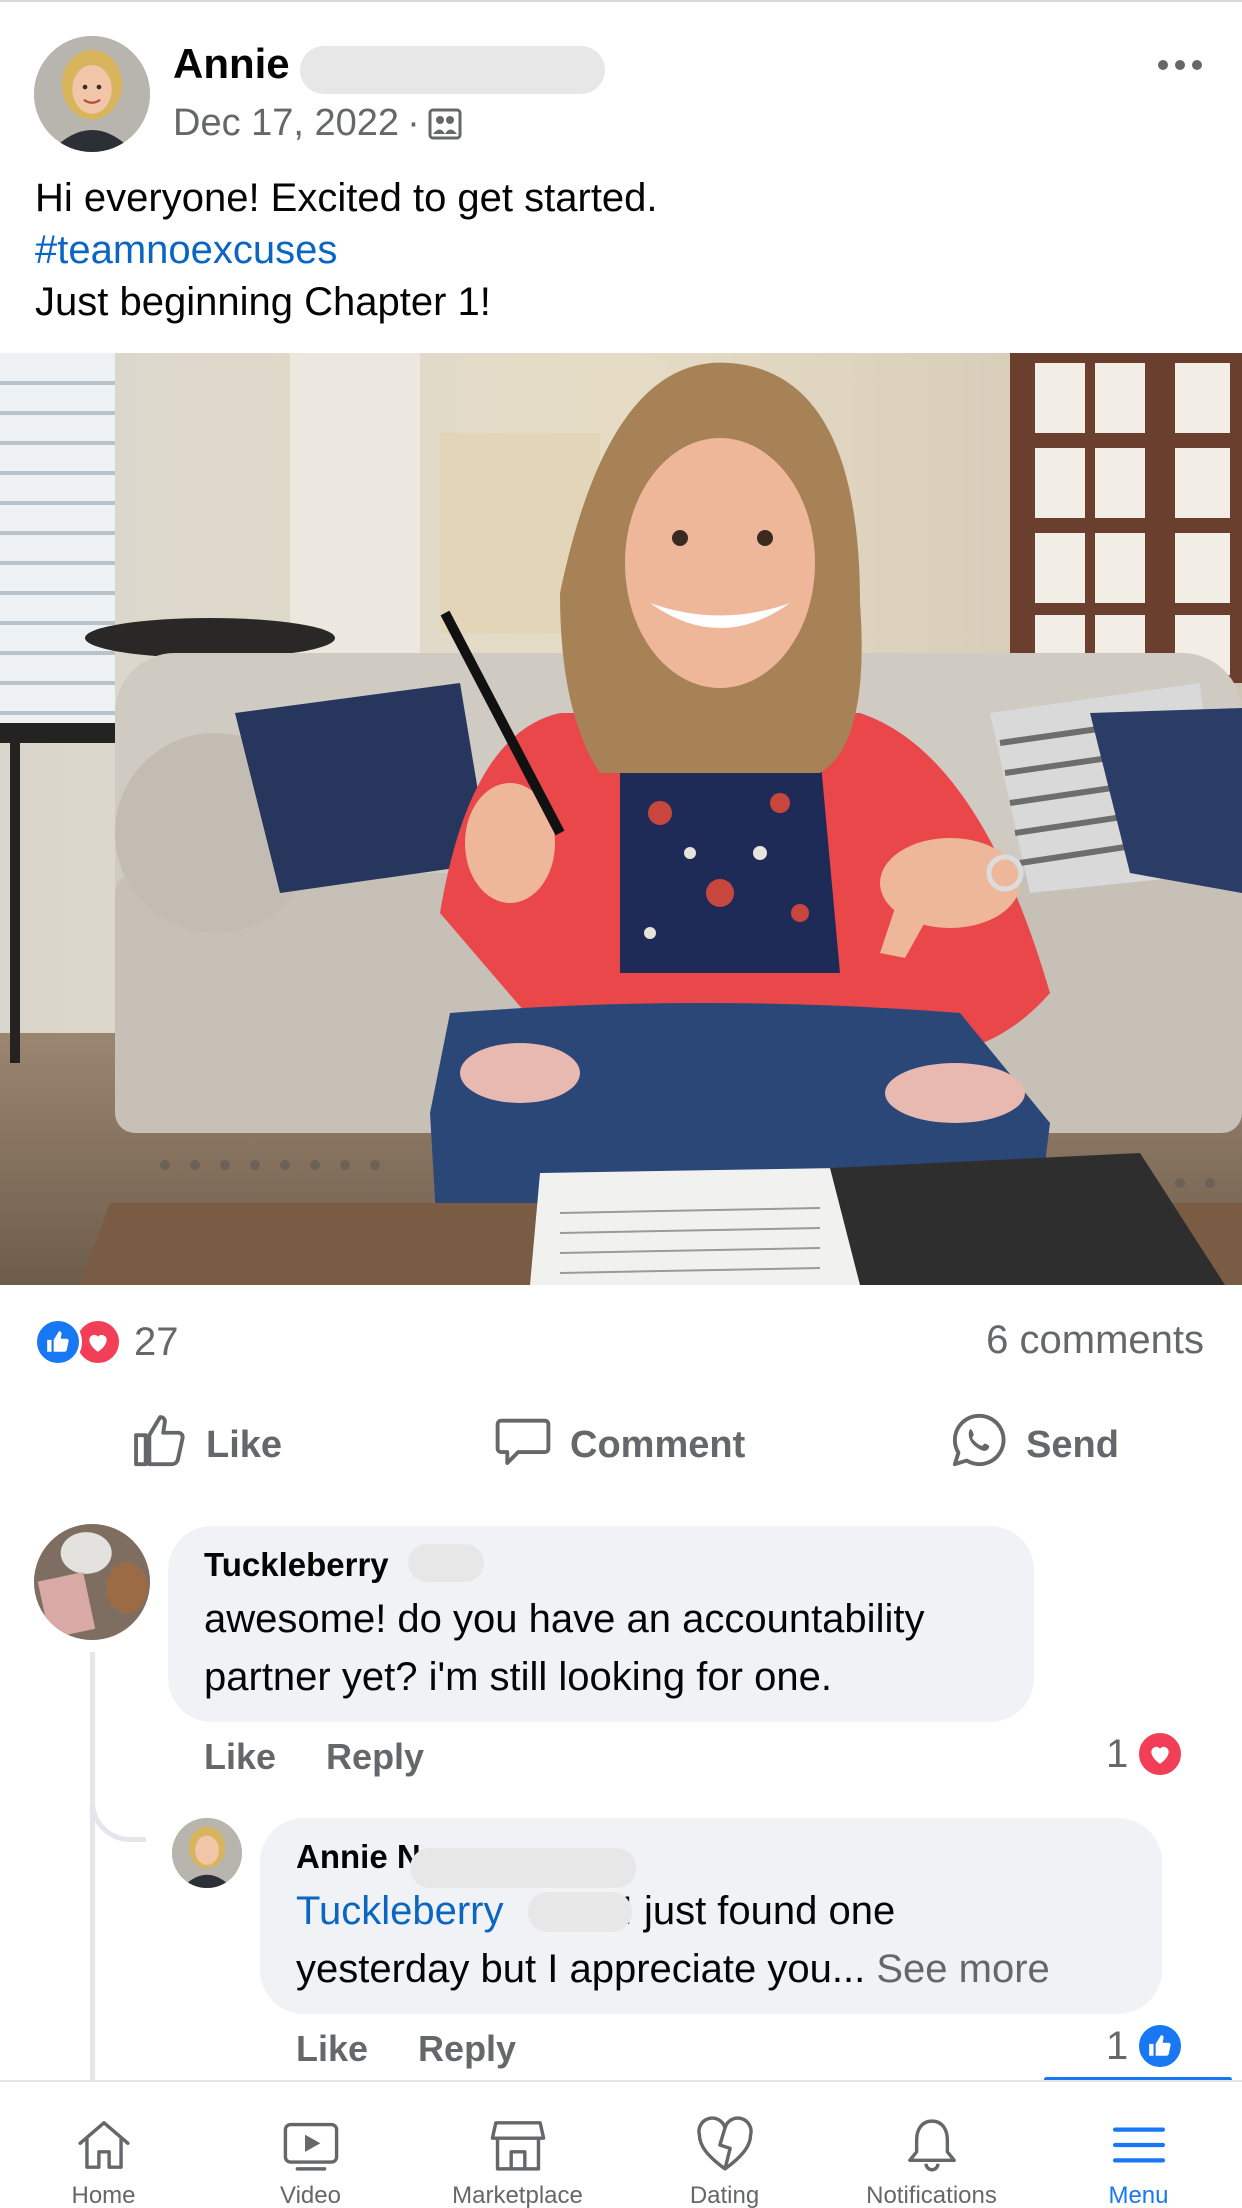 The height and width of the screenshot is (2208, 1242). I want to click on comment-actions: Like Reply, so click(314, 1757).